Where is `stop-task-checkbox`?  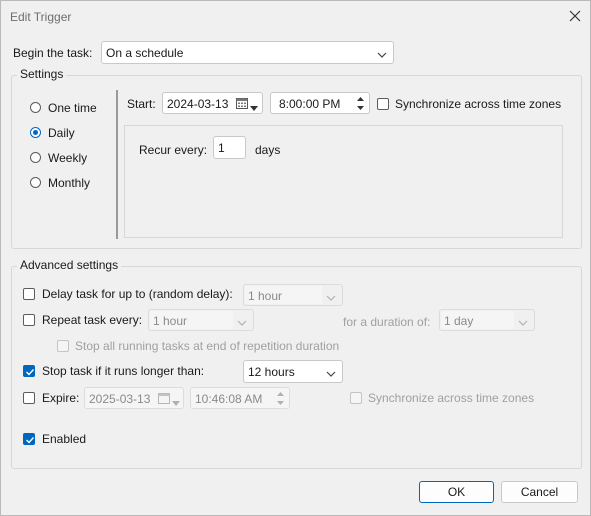 stop-task-checkbox is located at coordinates (29, 371).